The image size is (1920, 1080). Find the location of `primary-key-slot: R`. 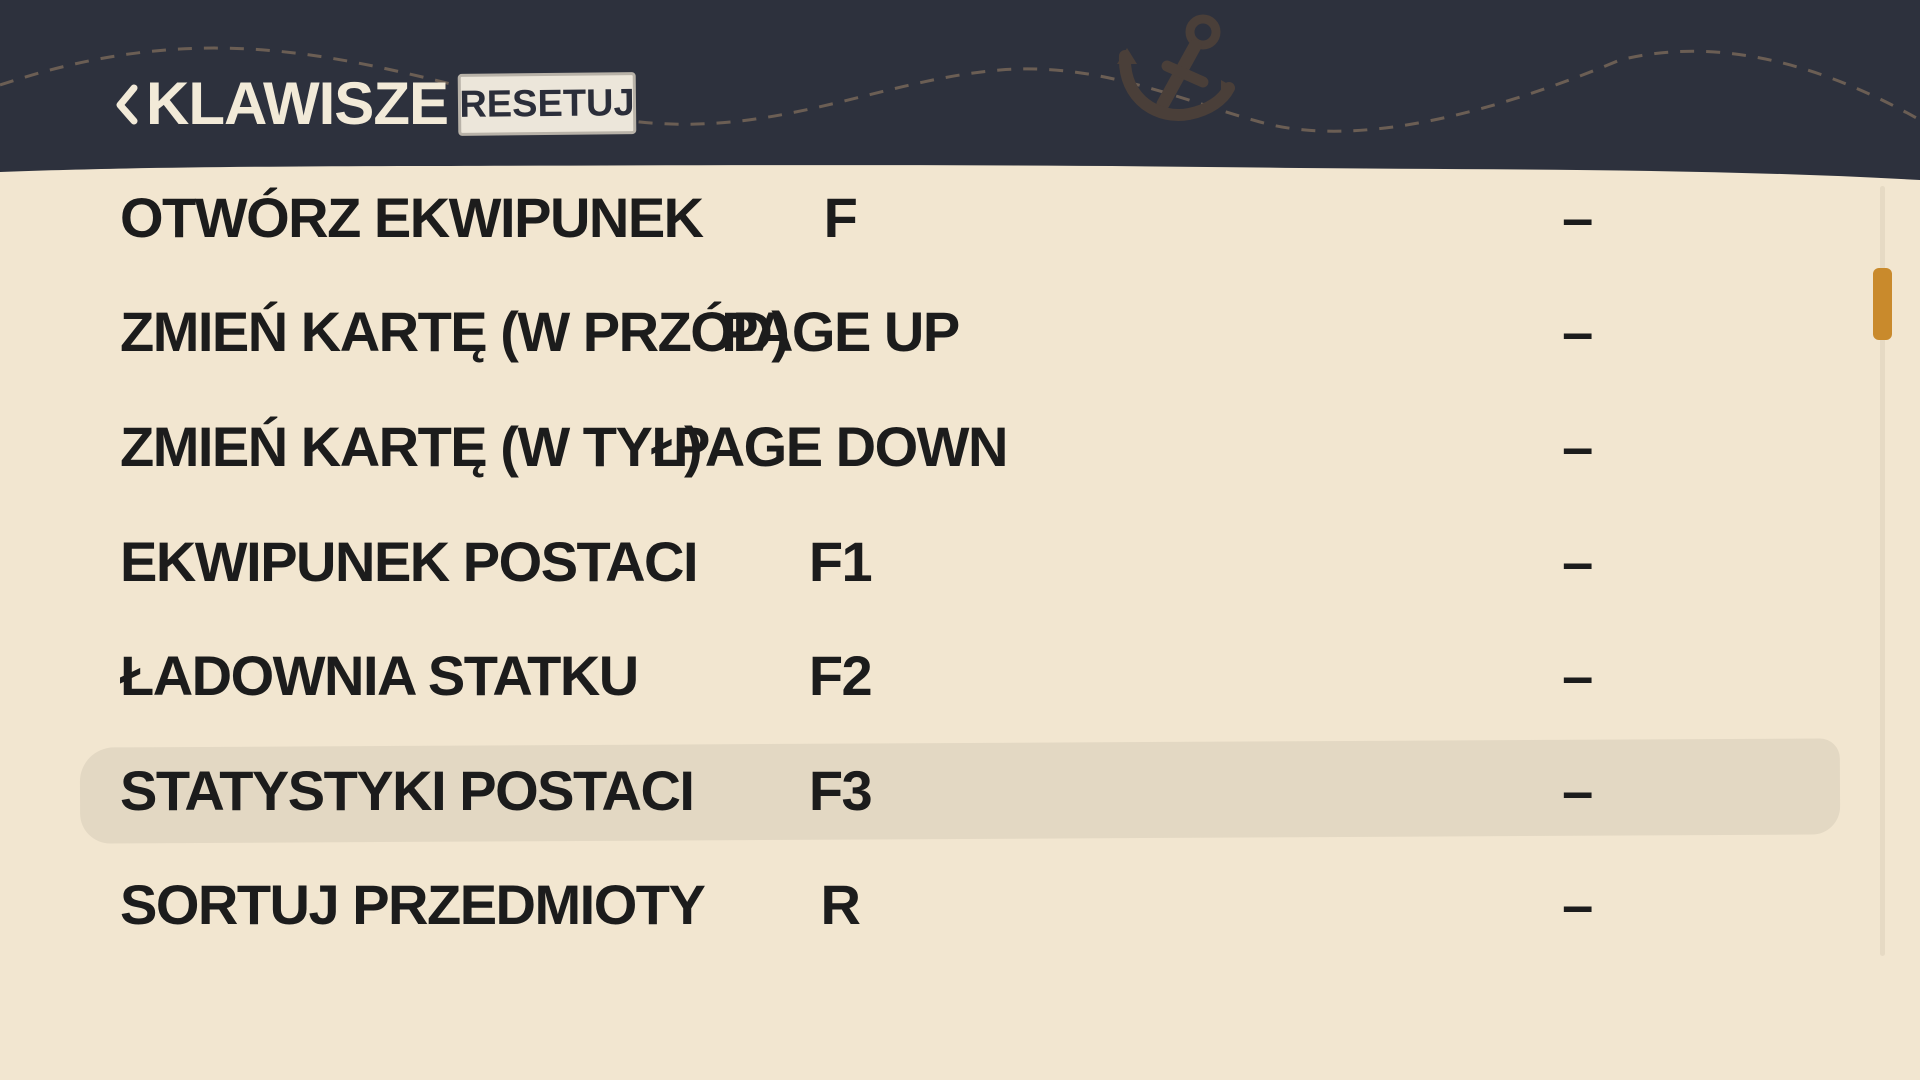

primary-key-slot: R is located at coordinates (840, 905).